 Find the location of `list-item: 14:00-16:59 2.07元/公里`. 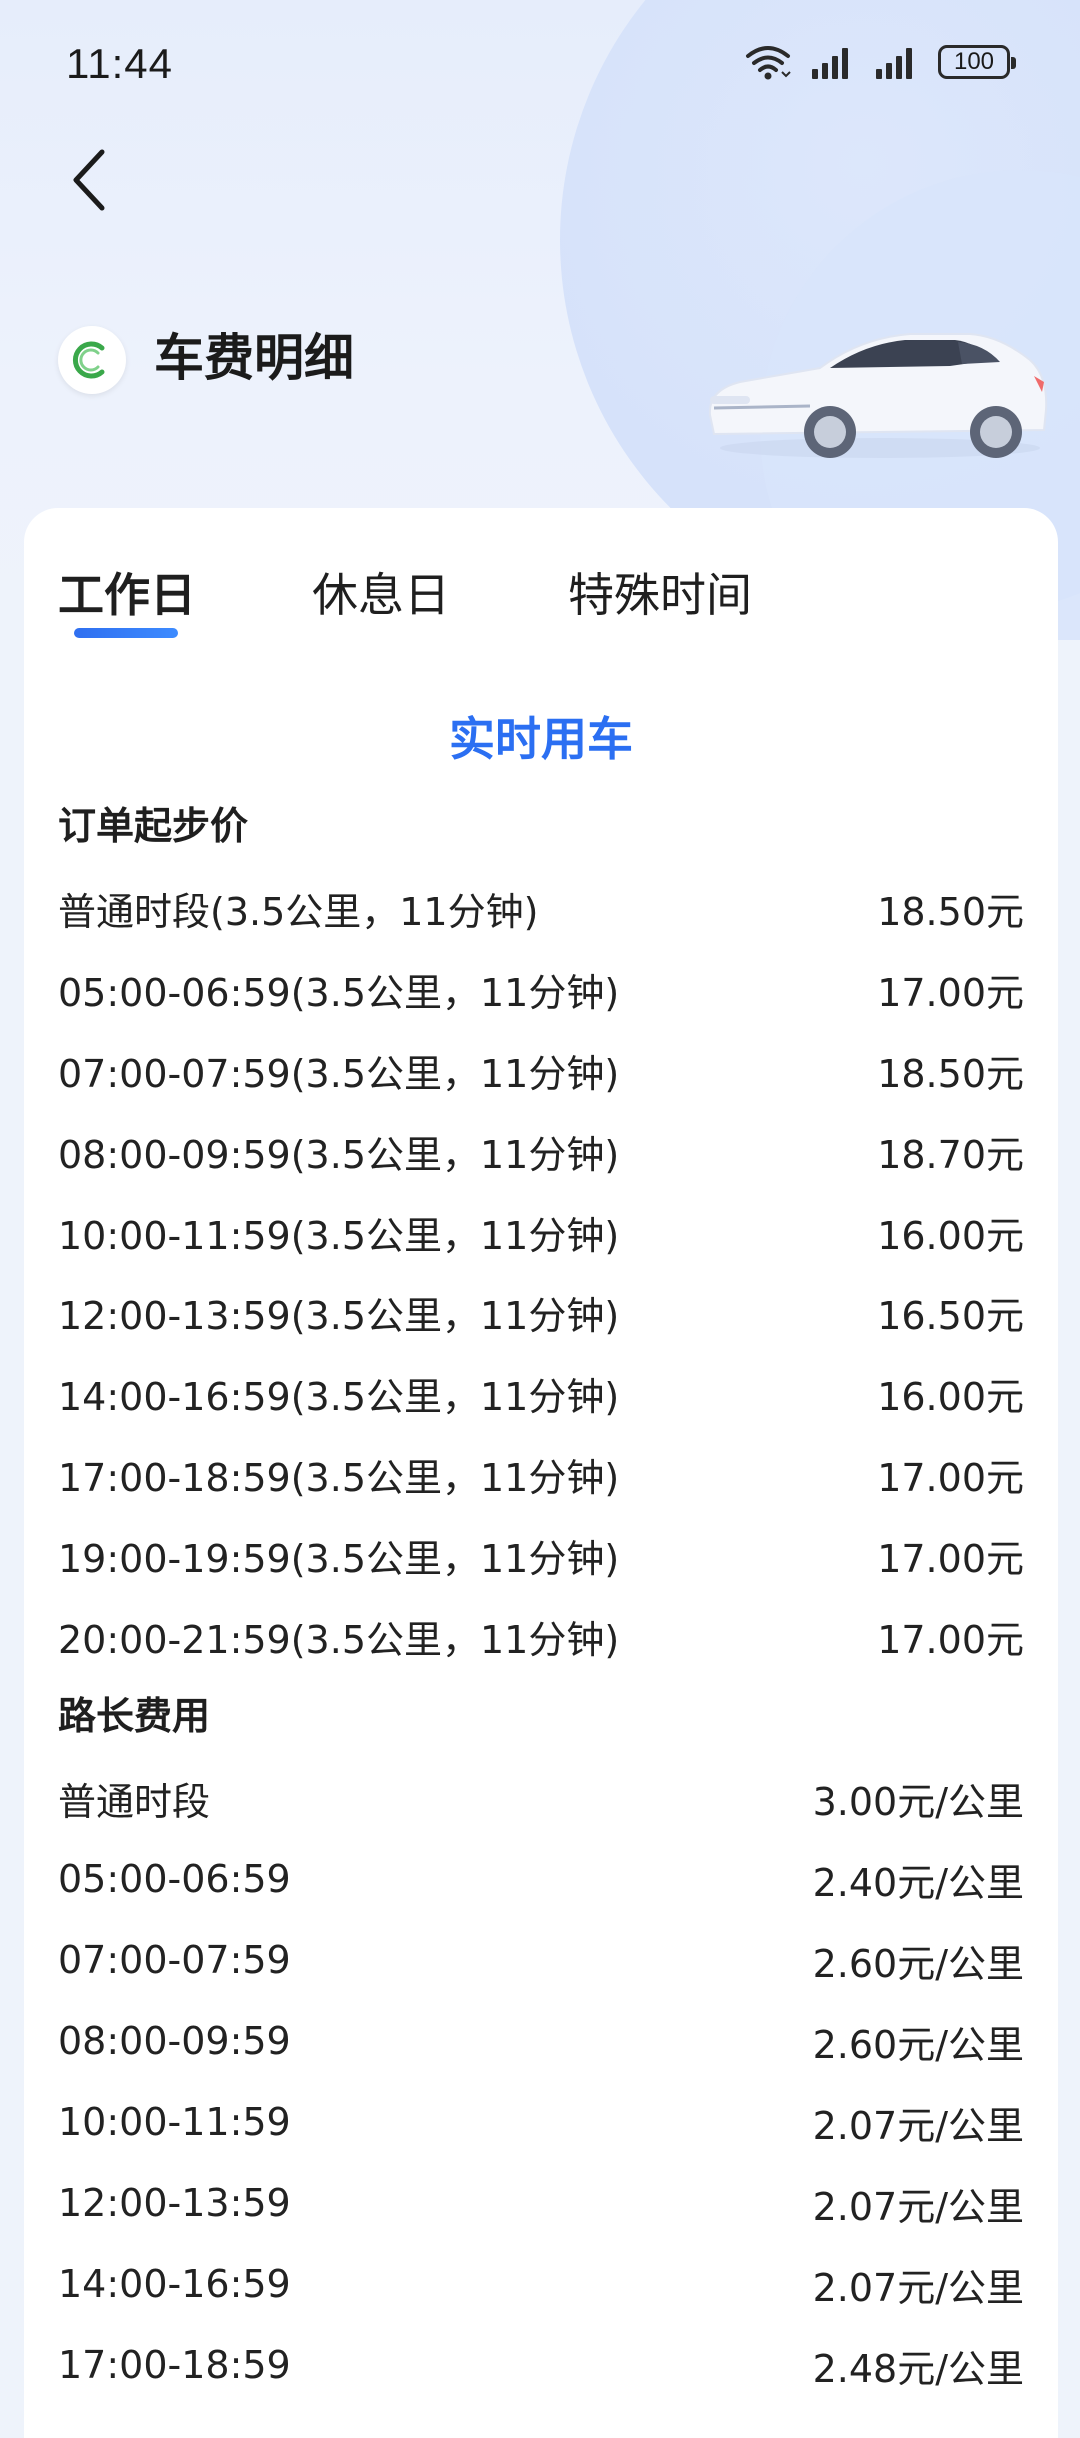

list-item: 14:00-16:59 2.07元/公里 is located at coordinates (541, 2284).